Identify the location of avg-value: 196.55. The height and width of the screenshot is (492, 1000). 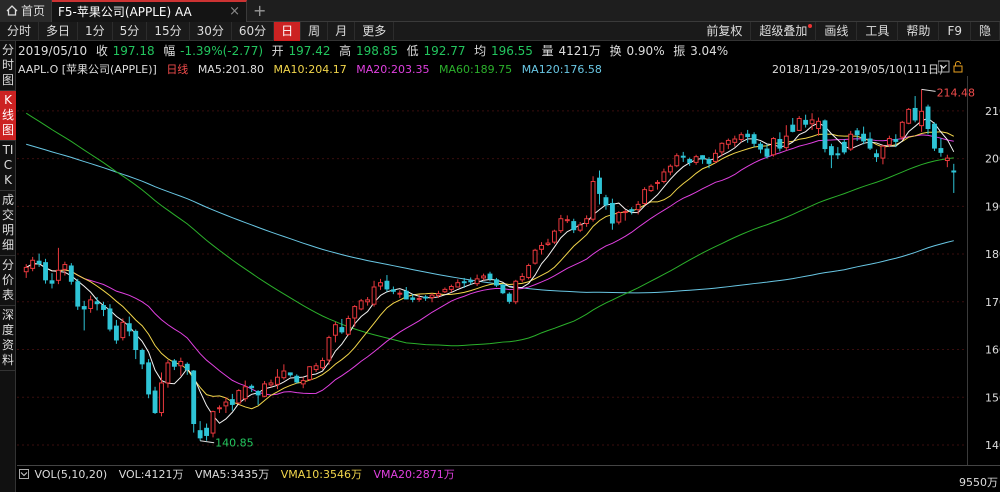
(511, 51).